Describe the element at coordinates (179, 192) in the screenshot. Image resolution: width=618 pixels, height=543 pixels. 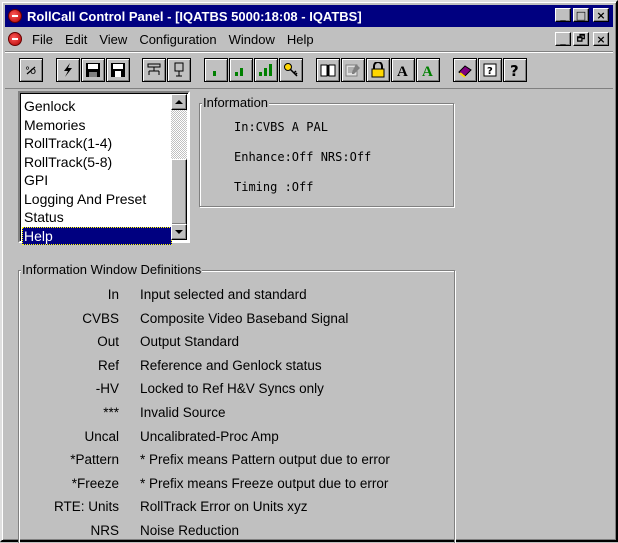
I see `scroll-thumb` at that location.